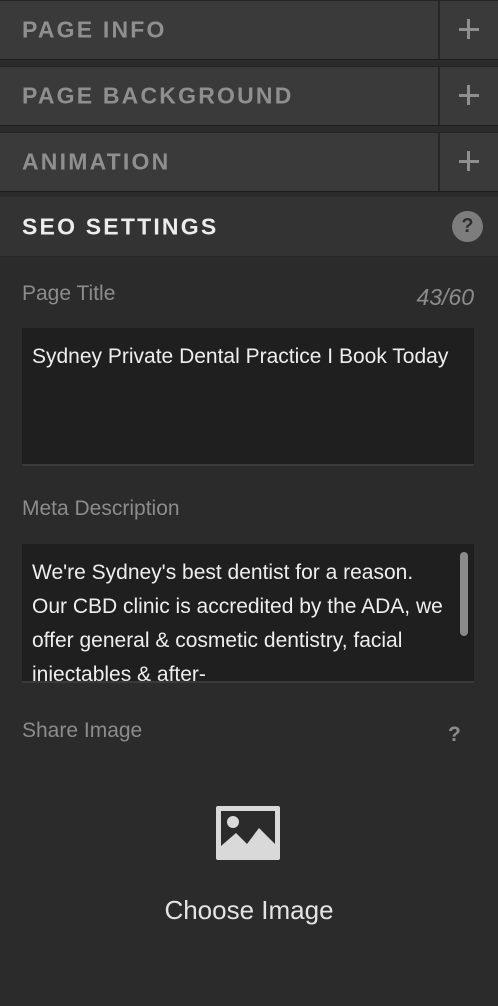 The width and height of the screenshot is (498, 1006). What do you see at coordinates (120, 226) in the screenshot?
I see `section-title: SEO SETTINGS` at bounding box center [120, 226].